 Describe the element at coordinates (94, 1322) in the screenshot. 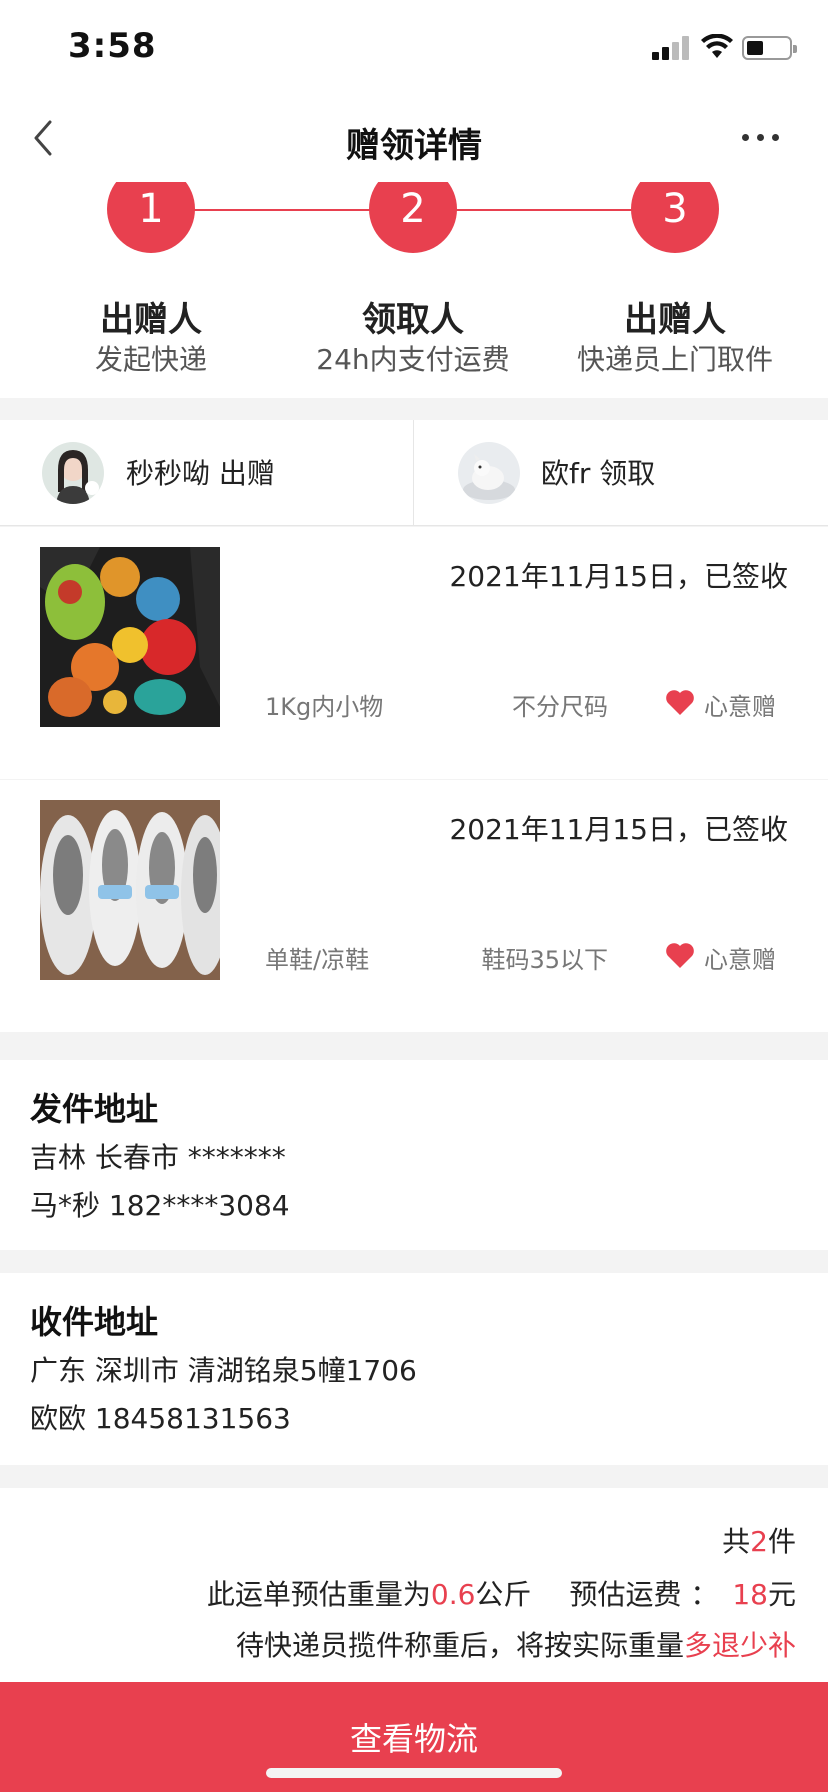

I see `recipient-address-title: 收件地址` at that location.